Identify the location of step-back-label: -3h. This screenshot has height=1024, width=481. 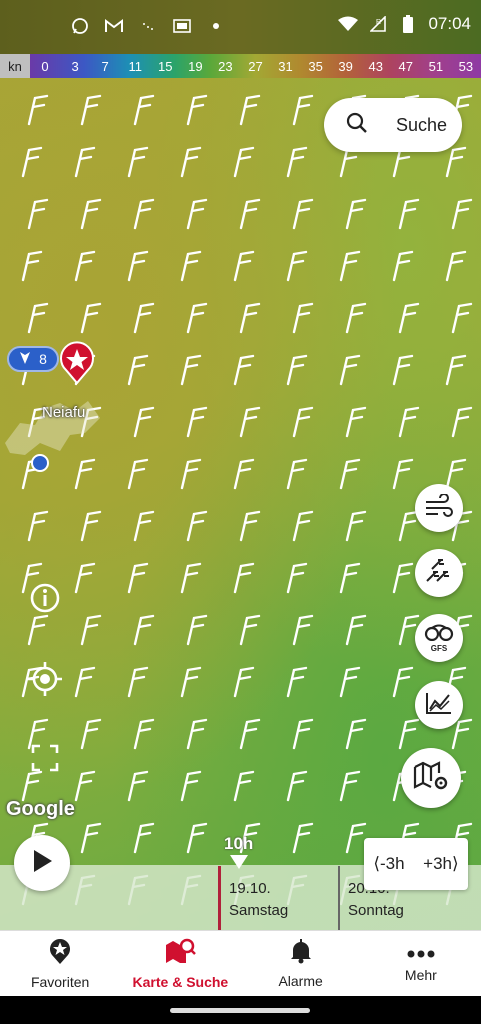
(392, 863).